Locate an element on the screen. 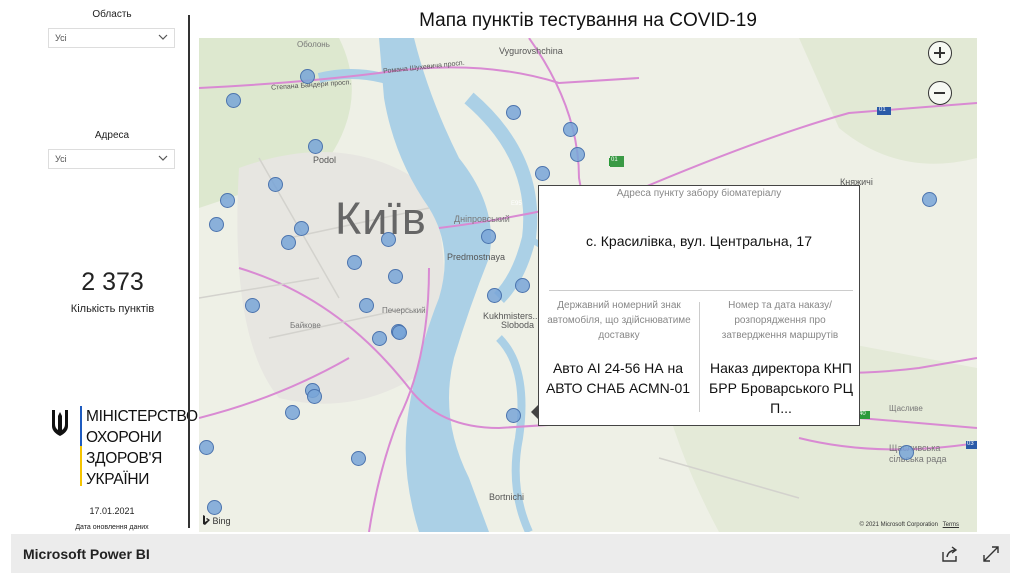 The height and width of the screenshot is (573, 1014). ministry-name-line: ОХОРОНИ is located at coordinates (124, 437).